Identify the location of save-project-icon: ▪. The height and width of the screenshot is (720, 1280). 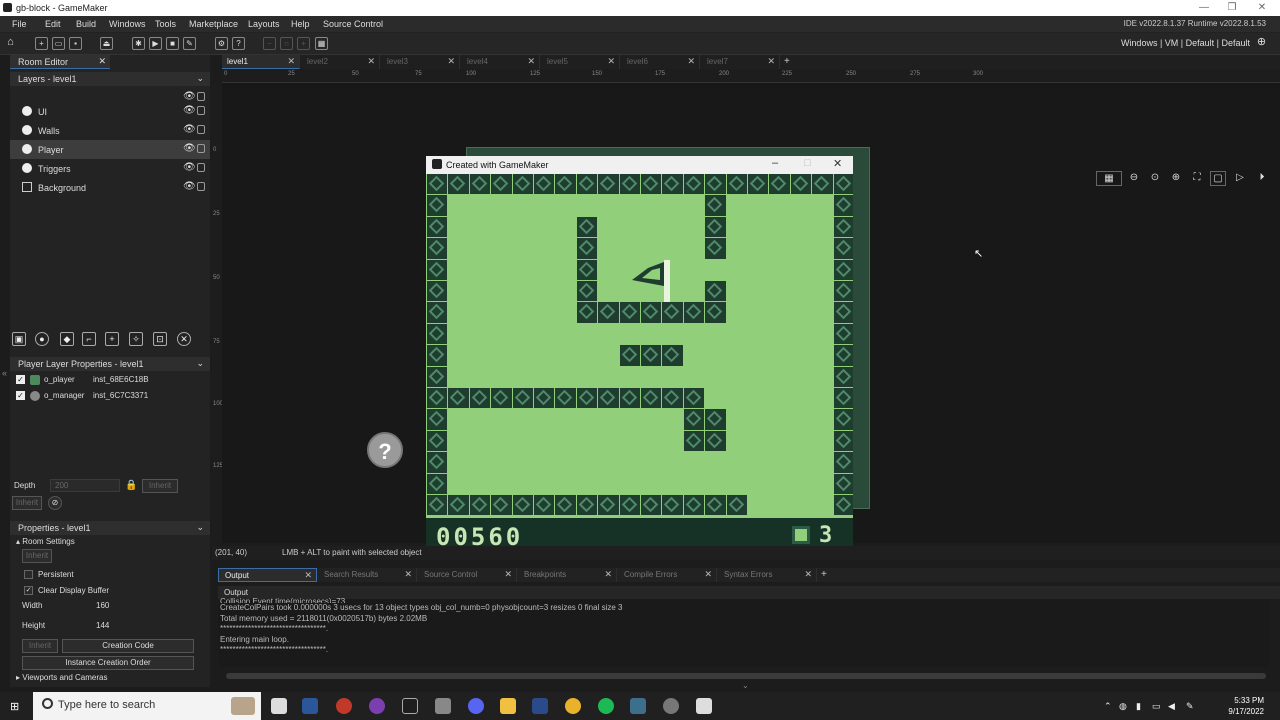
(75, 43).